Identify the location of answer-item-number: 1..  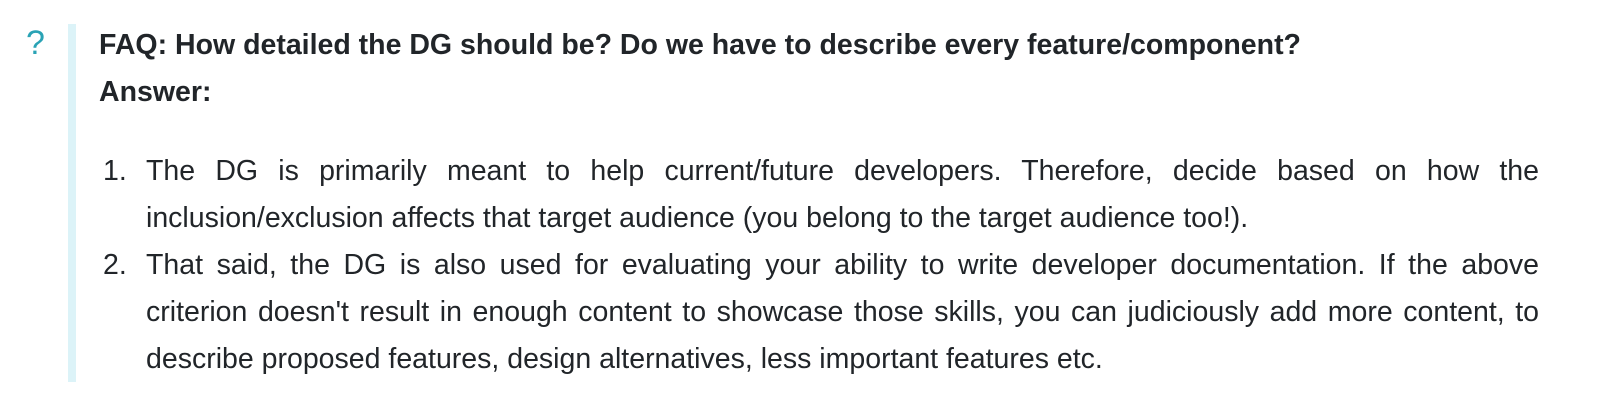
(115, 171).